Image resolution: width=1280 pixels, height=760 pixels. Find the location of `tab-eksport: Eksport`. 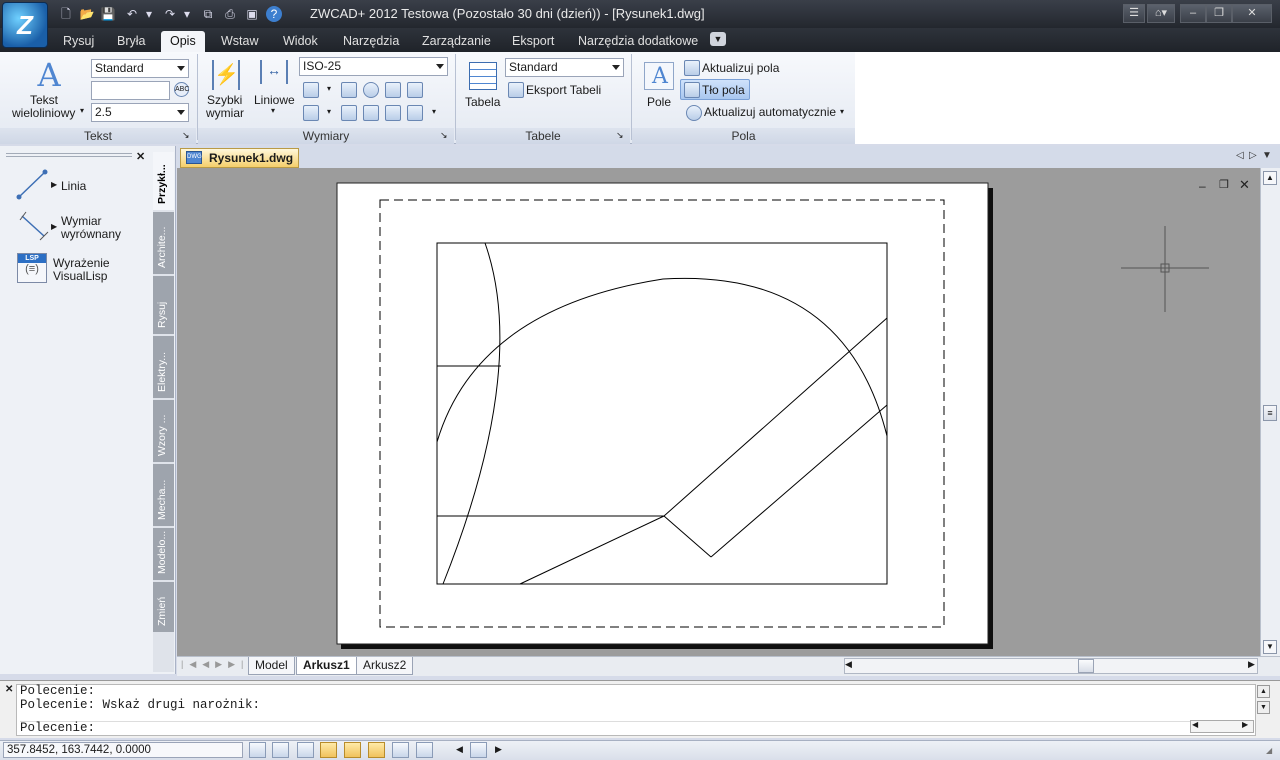

tab-eksport: Eksport is located at coordinates (533, 41).